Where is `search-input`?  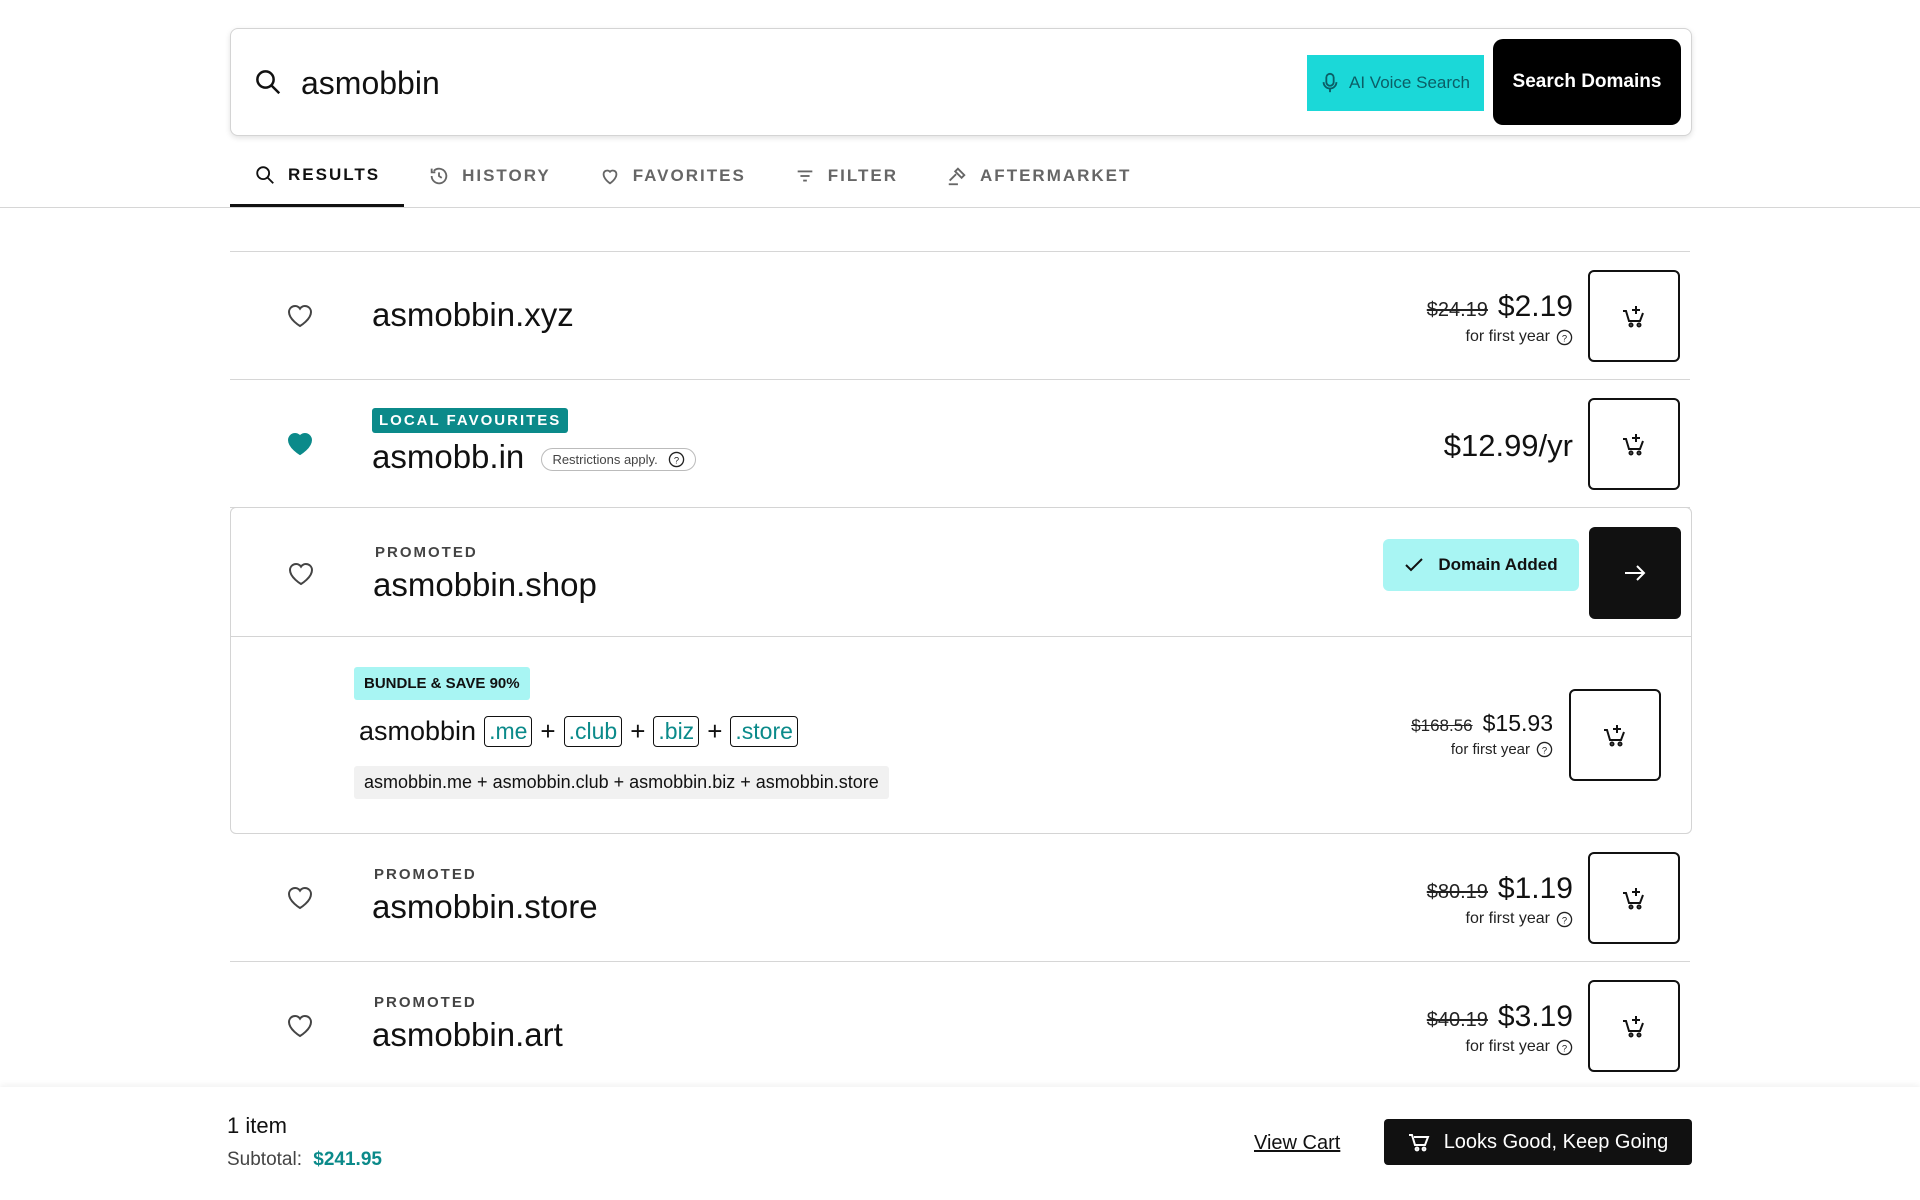 search-input is located at coordinates (751, 83).